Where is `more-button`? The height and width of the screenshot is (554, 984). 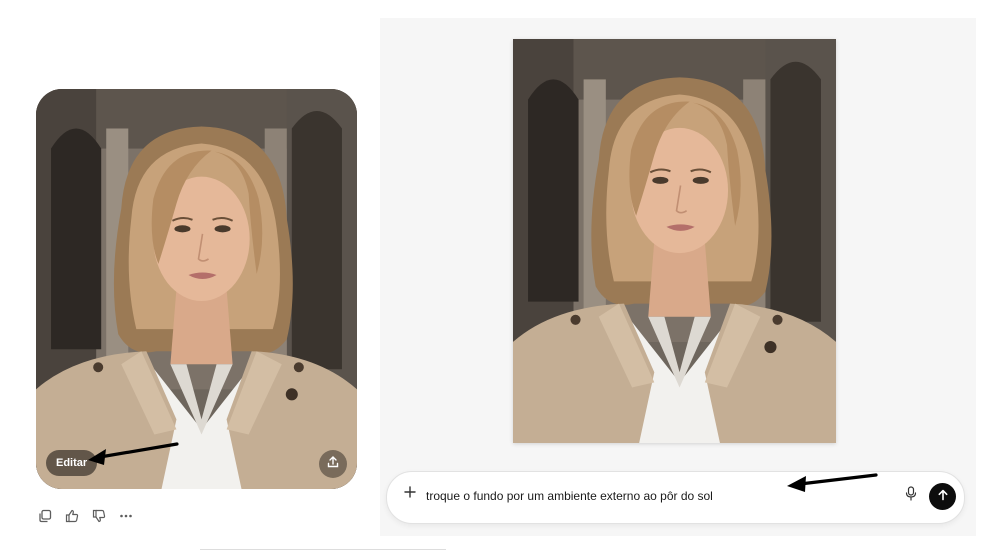
more-button is located at coordinates (125, 518).